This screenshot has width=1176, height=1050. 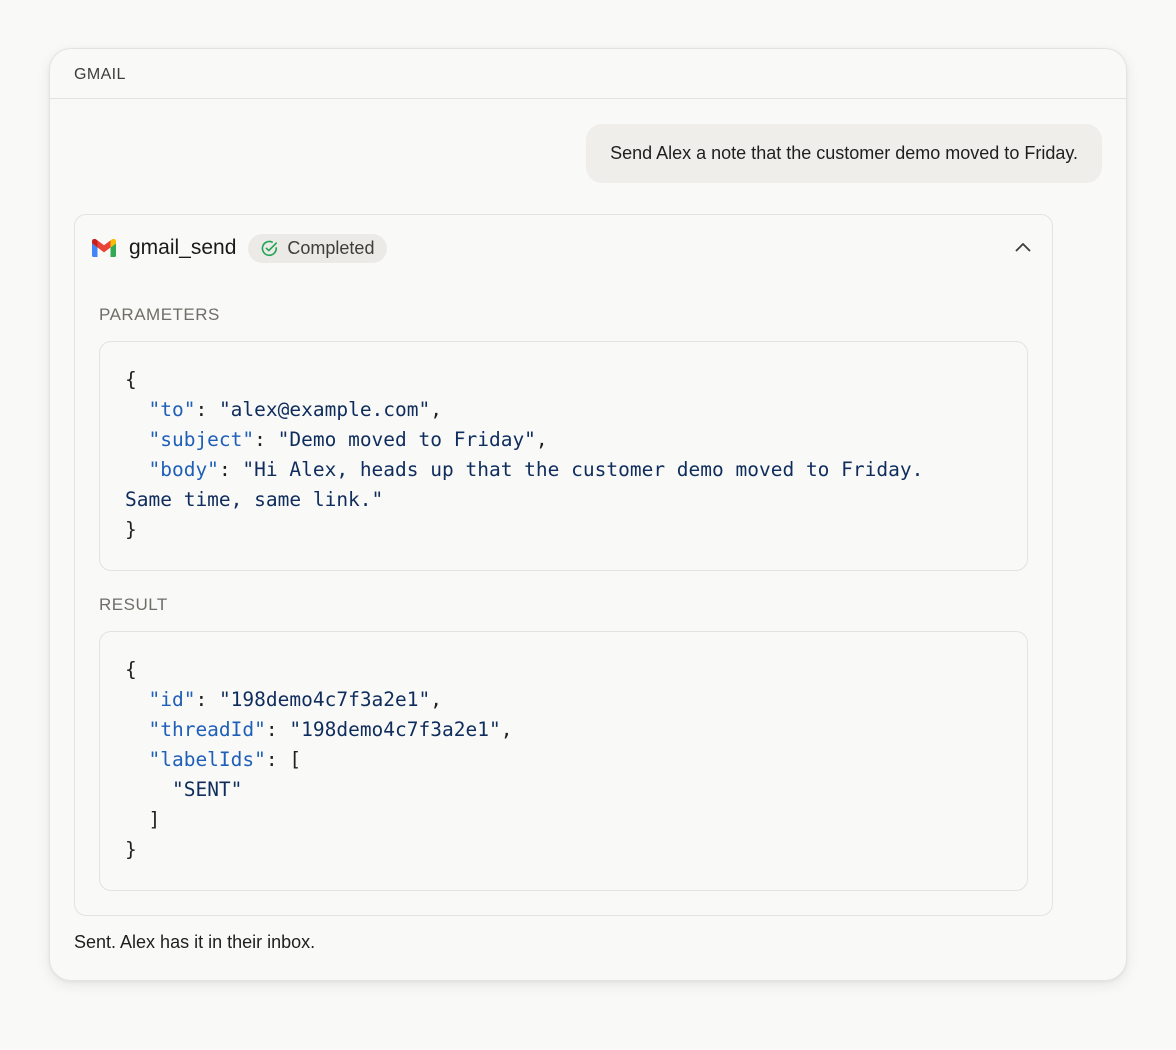 I want to click on gmail-icon, so click(x=104, y=247).